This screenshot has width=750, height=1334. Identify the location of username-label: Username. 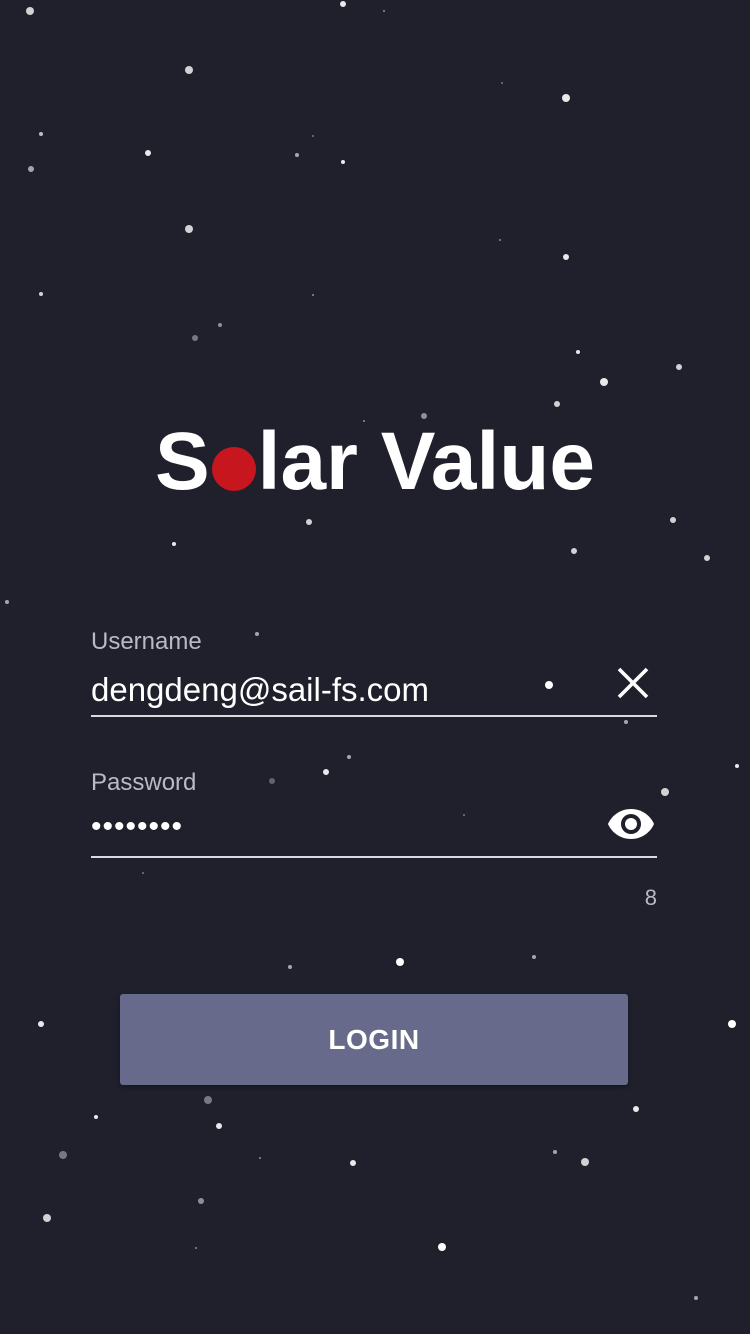
(146, 641).